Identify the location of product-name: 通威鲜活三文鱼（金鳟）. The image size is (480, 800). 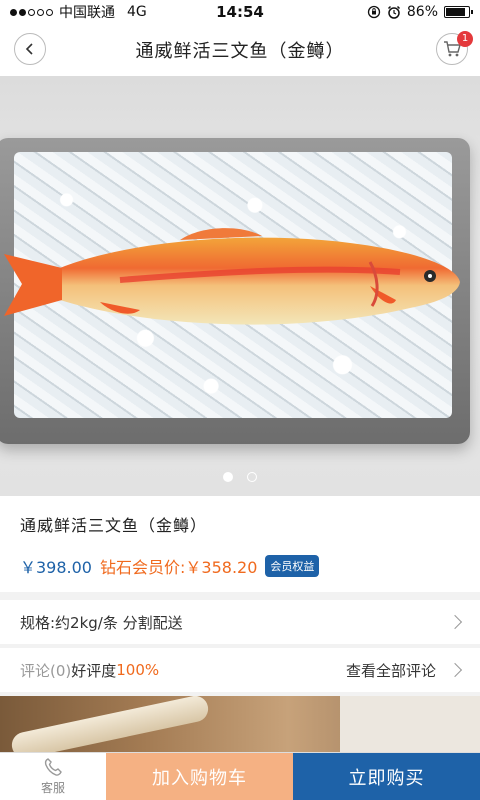
(114, 525).